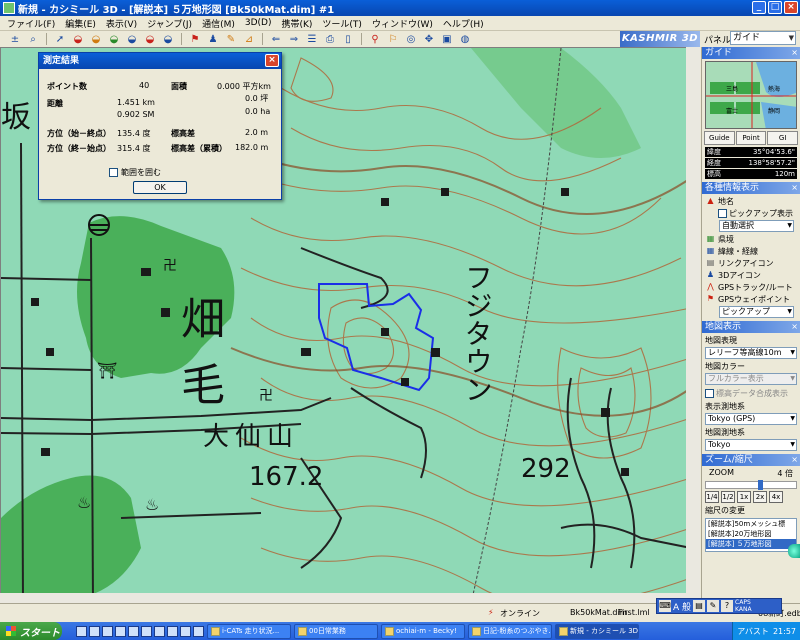 Image resolution: width=800 pixels, height=640 pixels. What do you see at coordinates (150, 39) in the screenshot?
I see `bucket5-icon: ◒` at bounding box center [150, 39].